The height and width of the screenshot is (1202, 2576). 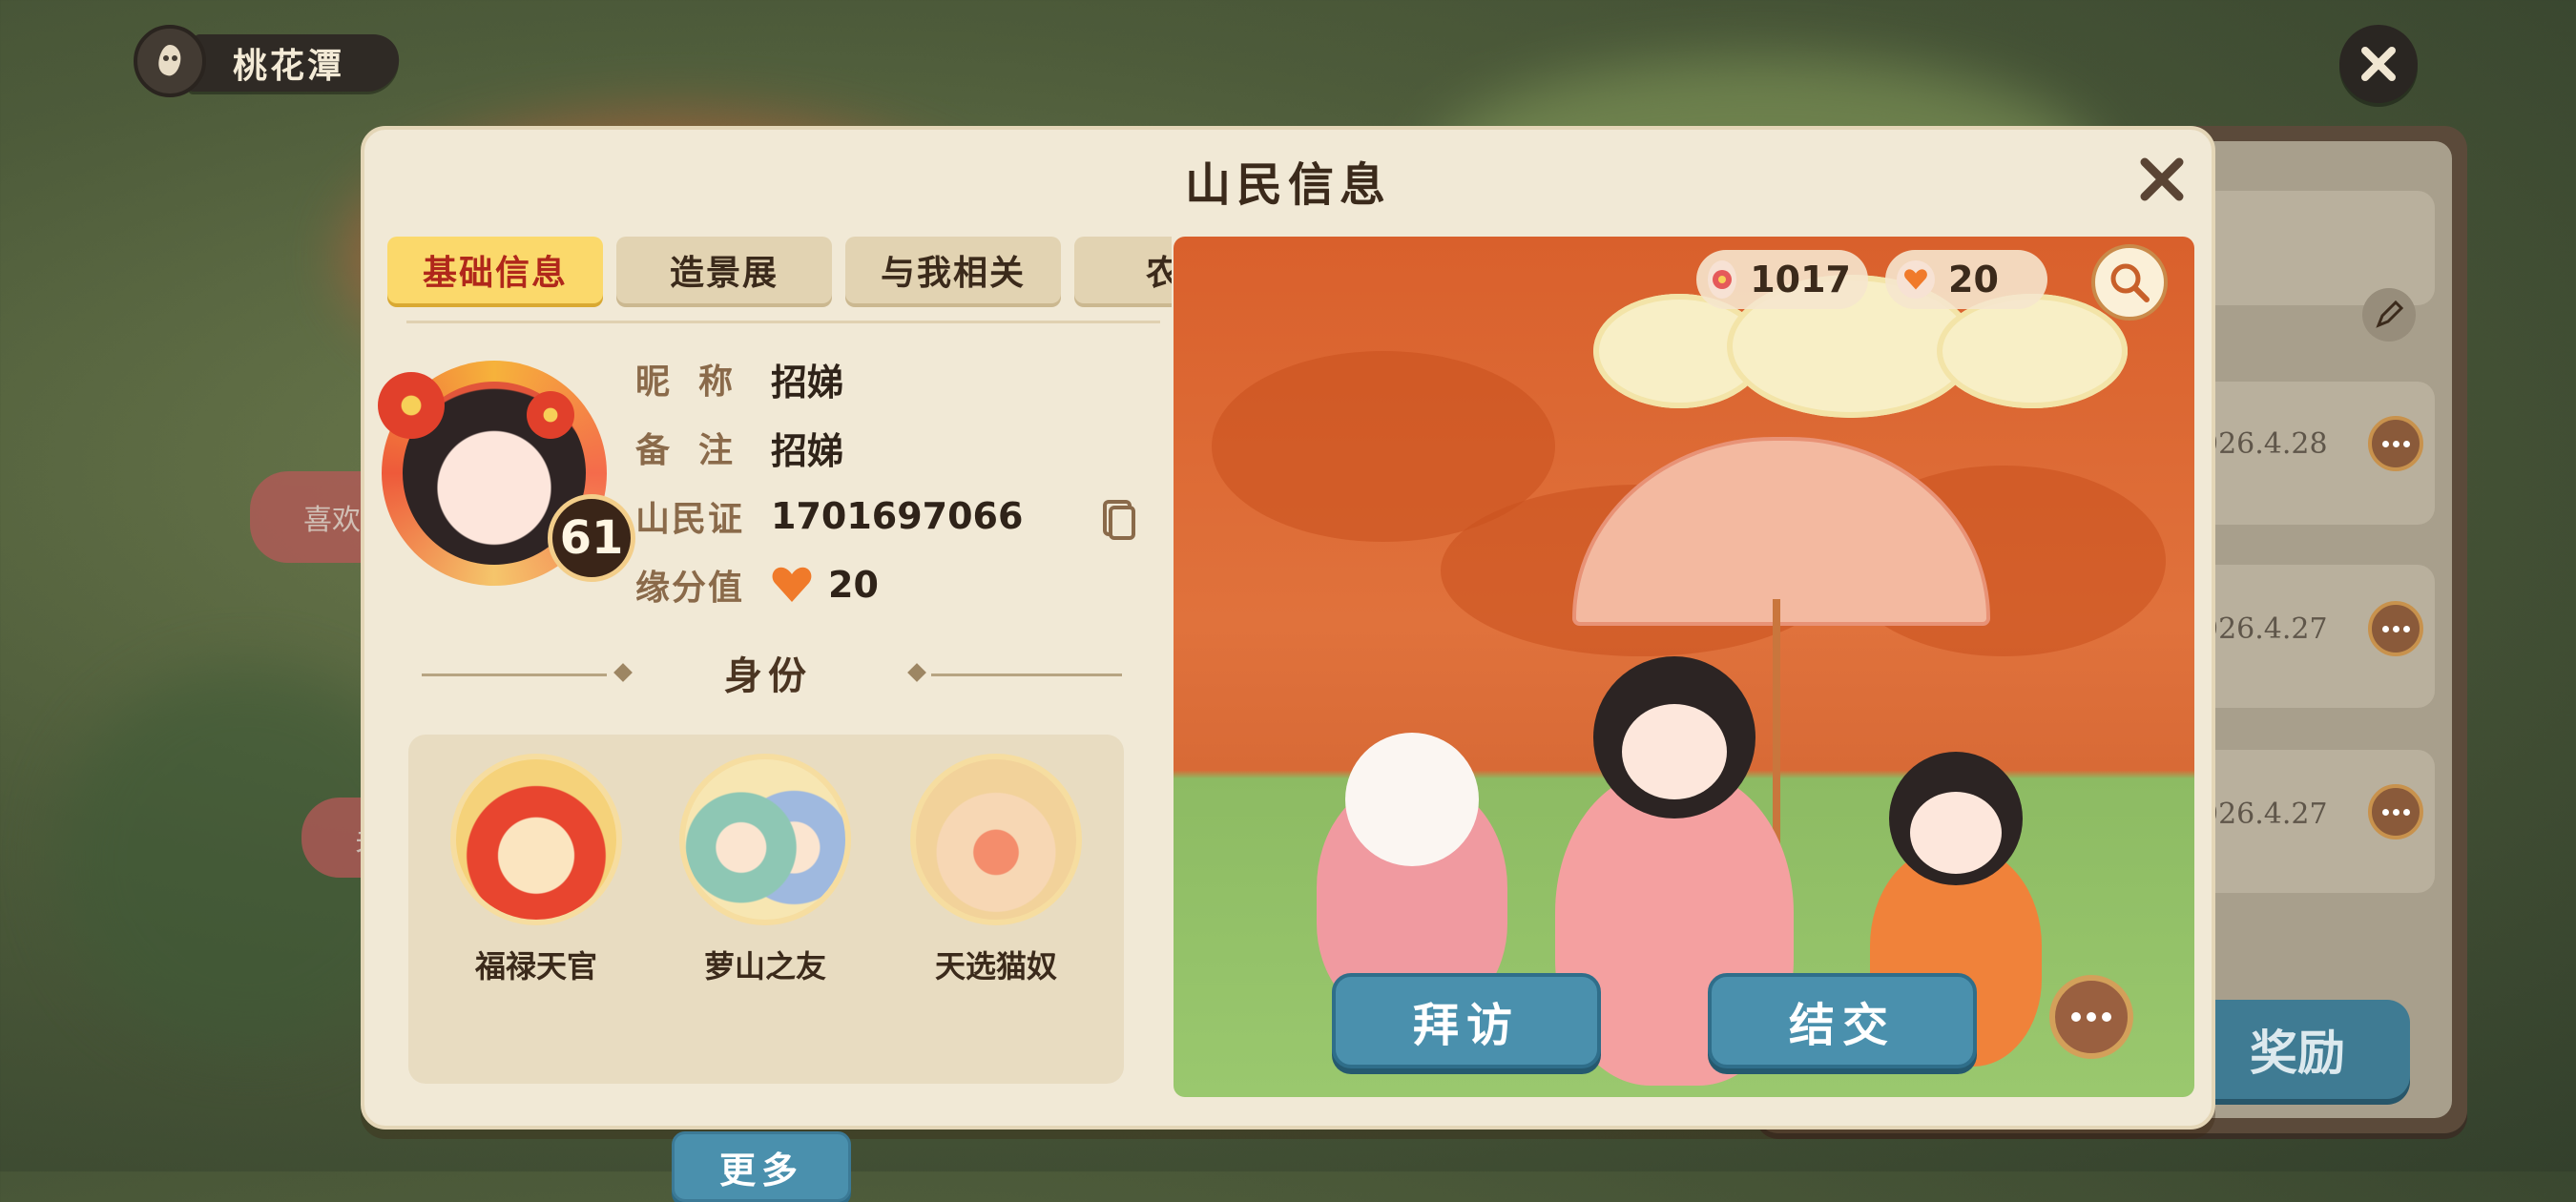 I want to click on identity-badge-label: 天选猫奴, so click(x=995, y=966).